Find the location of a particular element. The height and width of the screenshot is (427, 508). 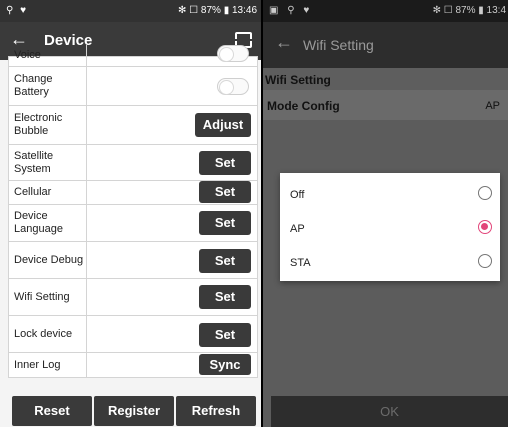

inner-log-sync-button: Sync is located at coordinates (225, 364).